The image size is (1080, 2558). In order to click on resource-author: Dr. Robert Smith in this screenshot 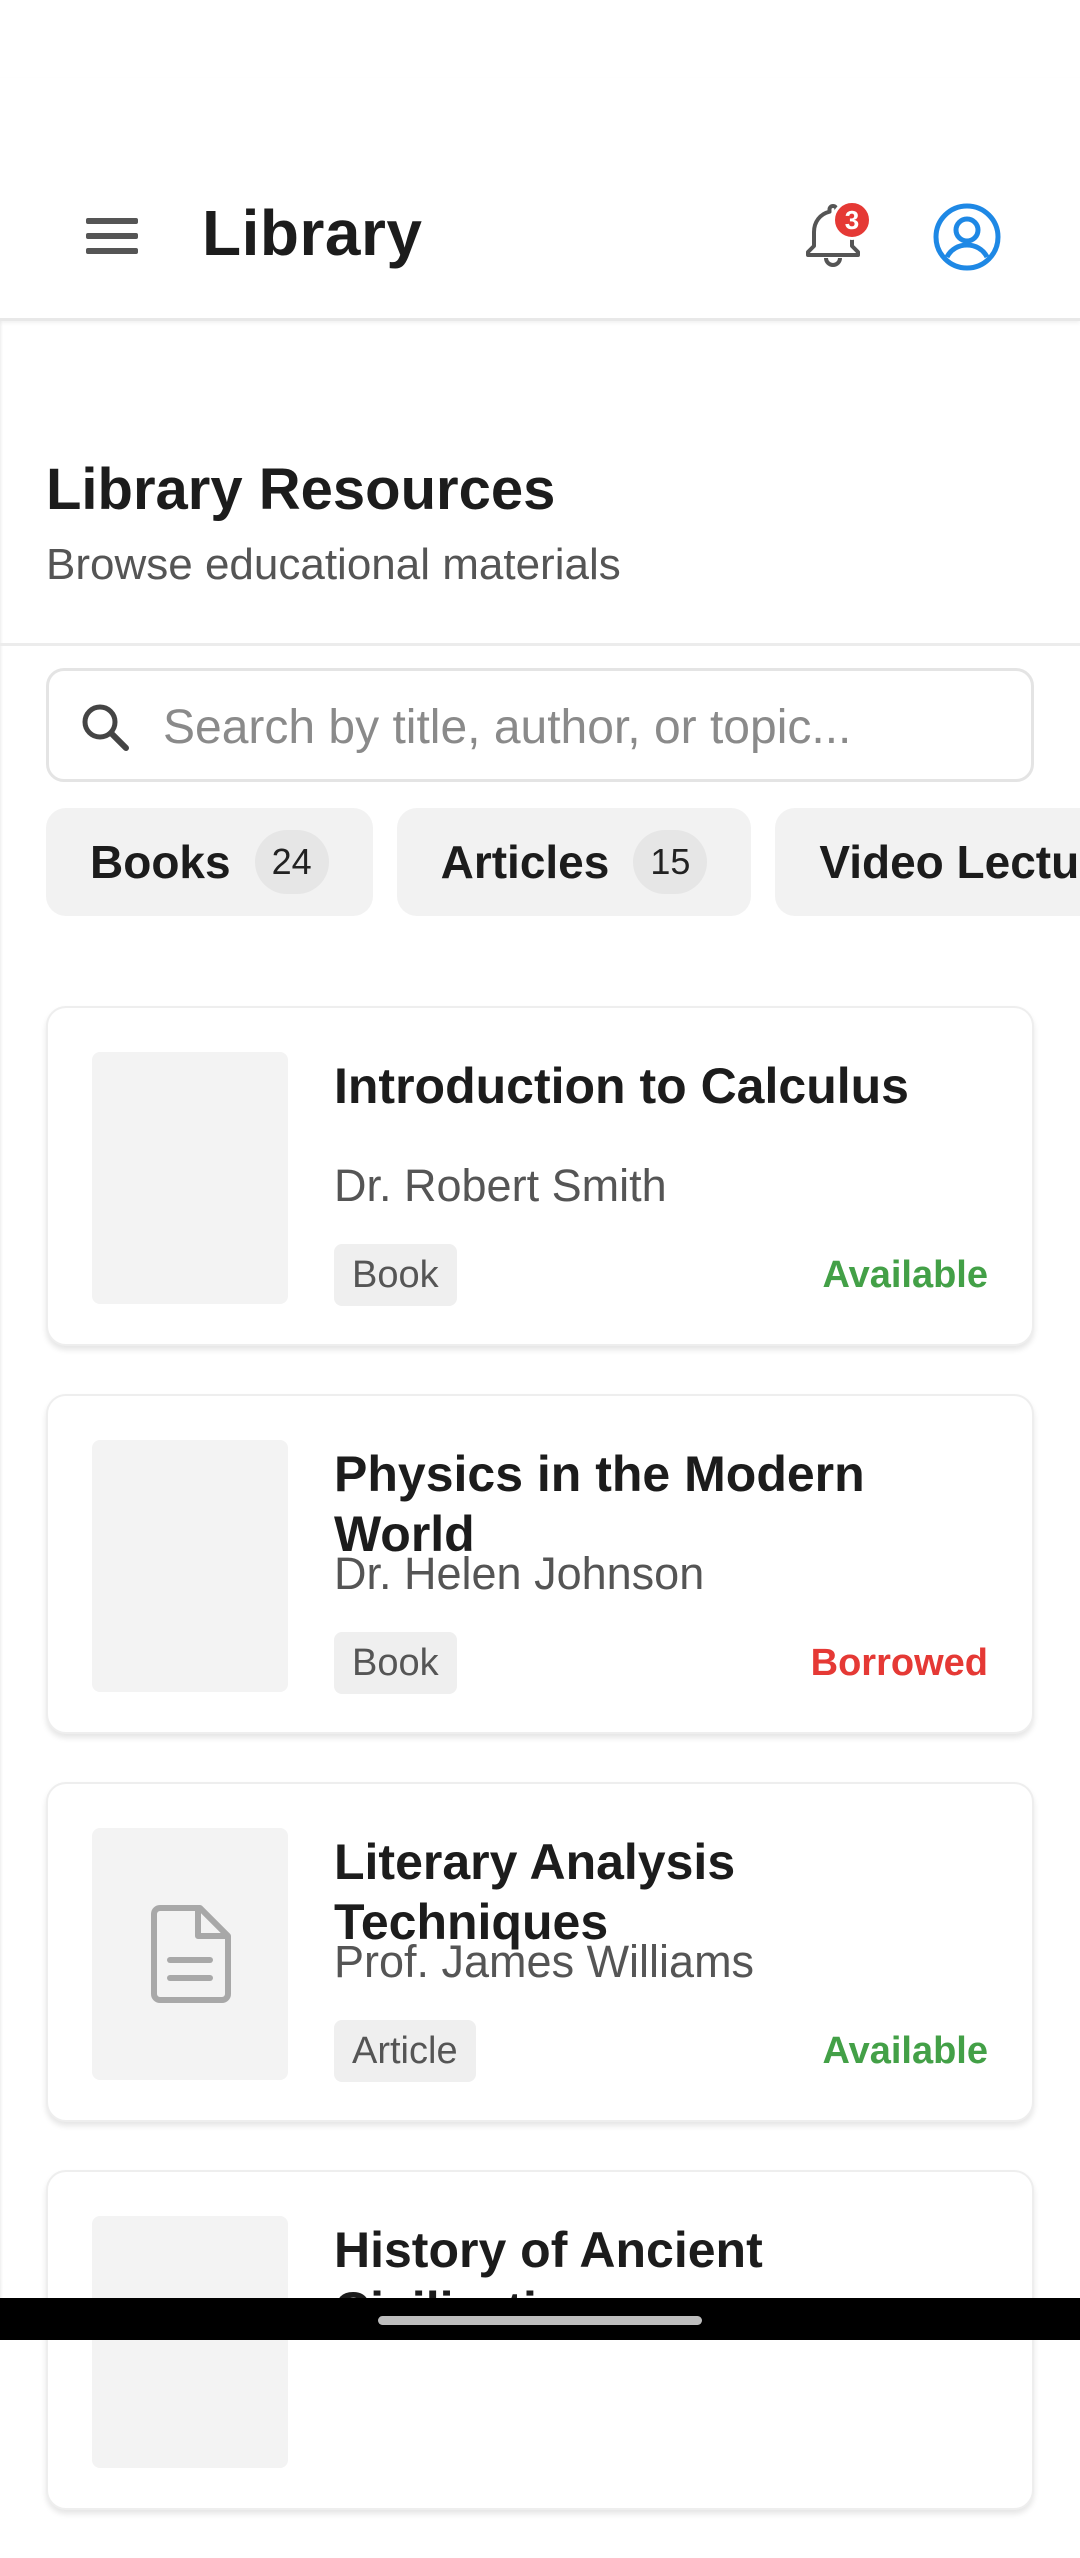, I will do `click(500, 1185)`.